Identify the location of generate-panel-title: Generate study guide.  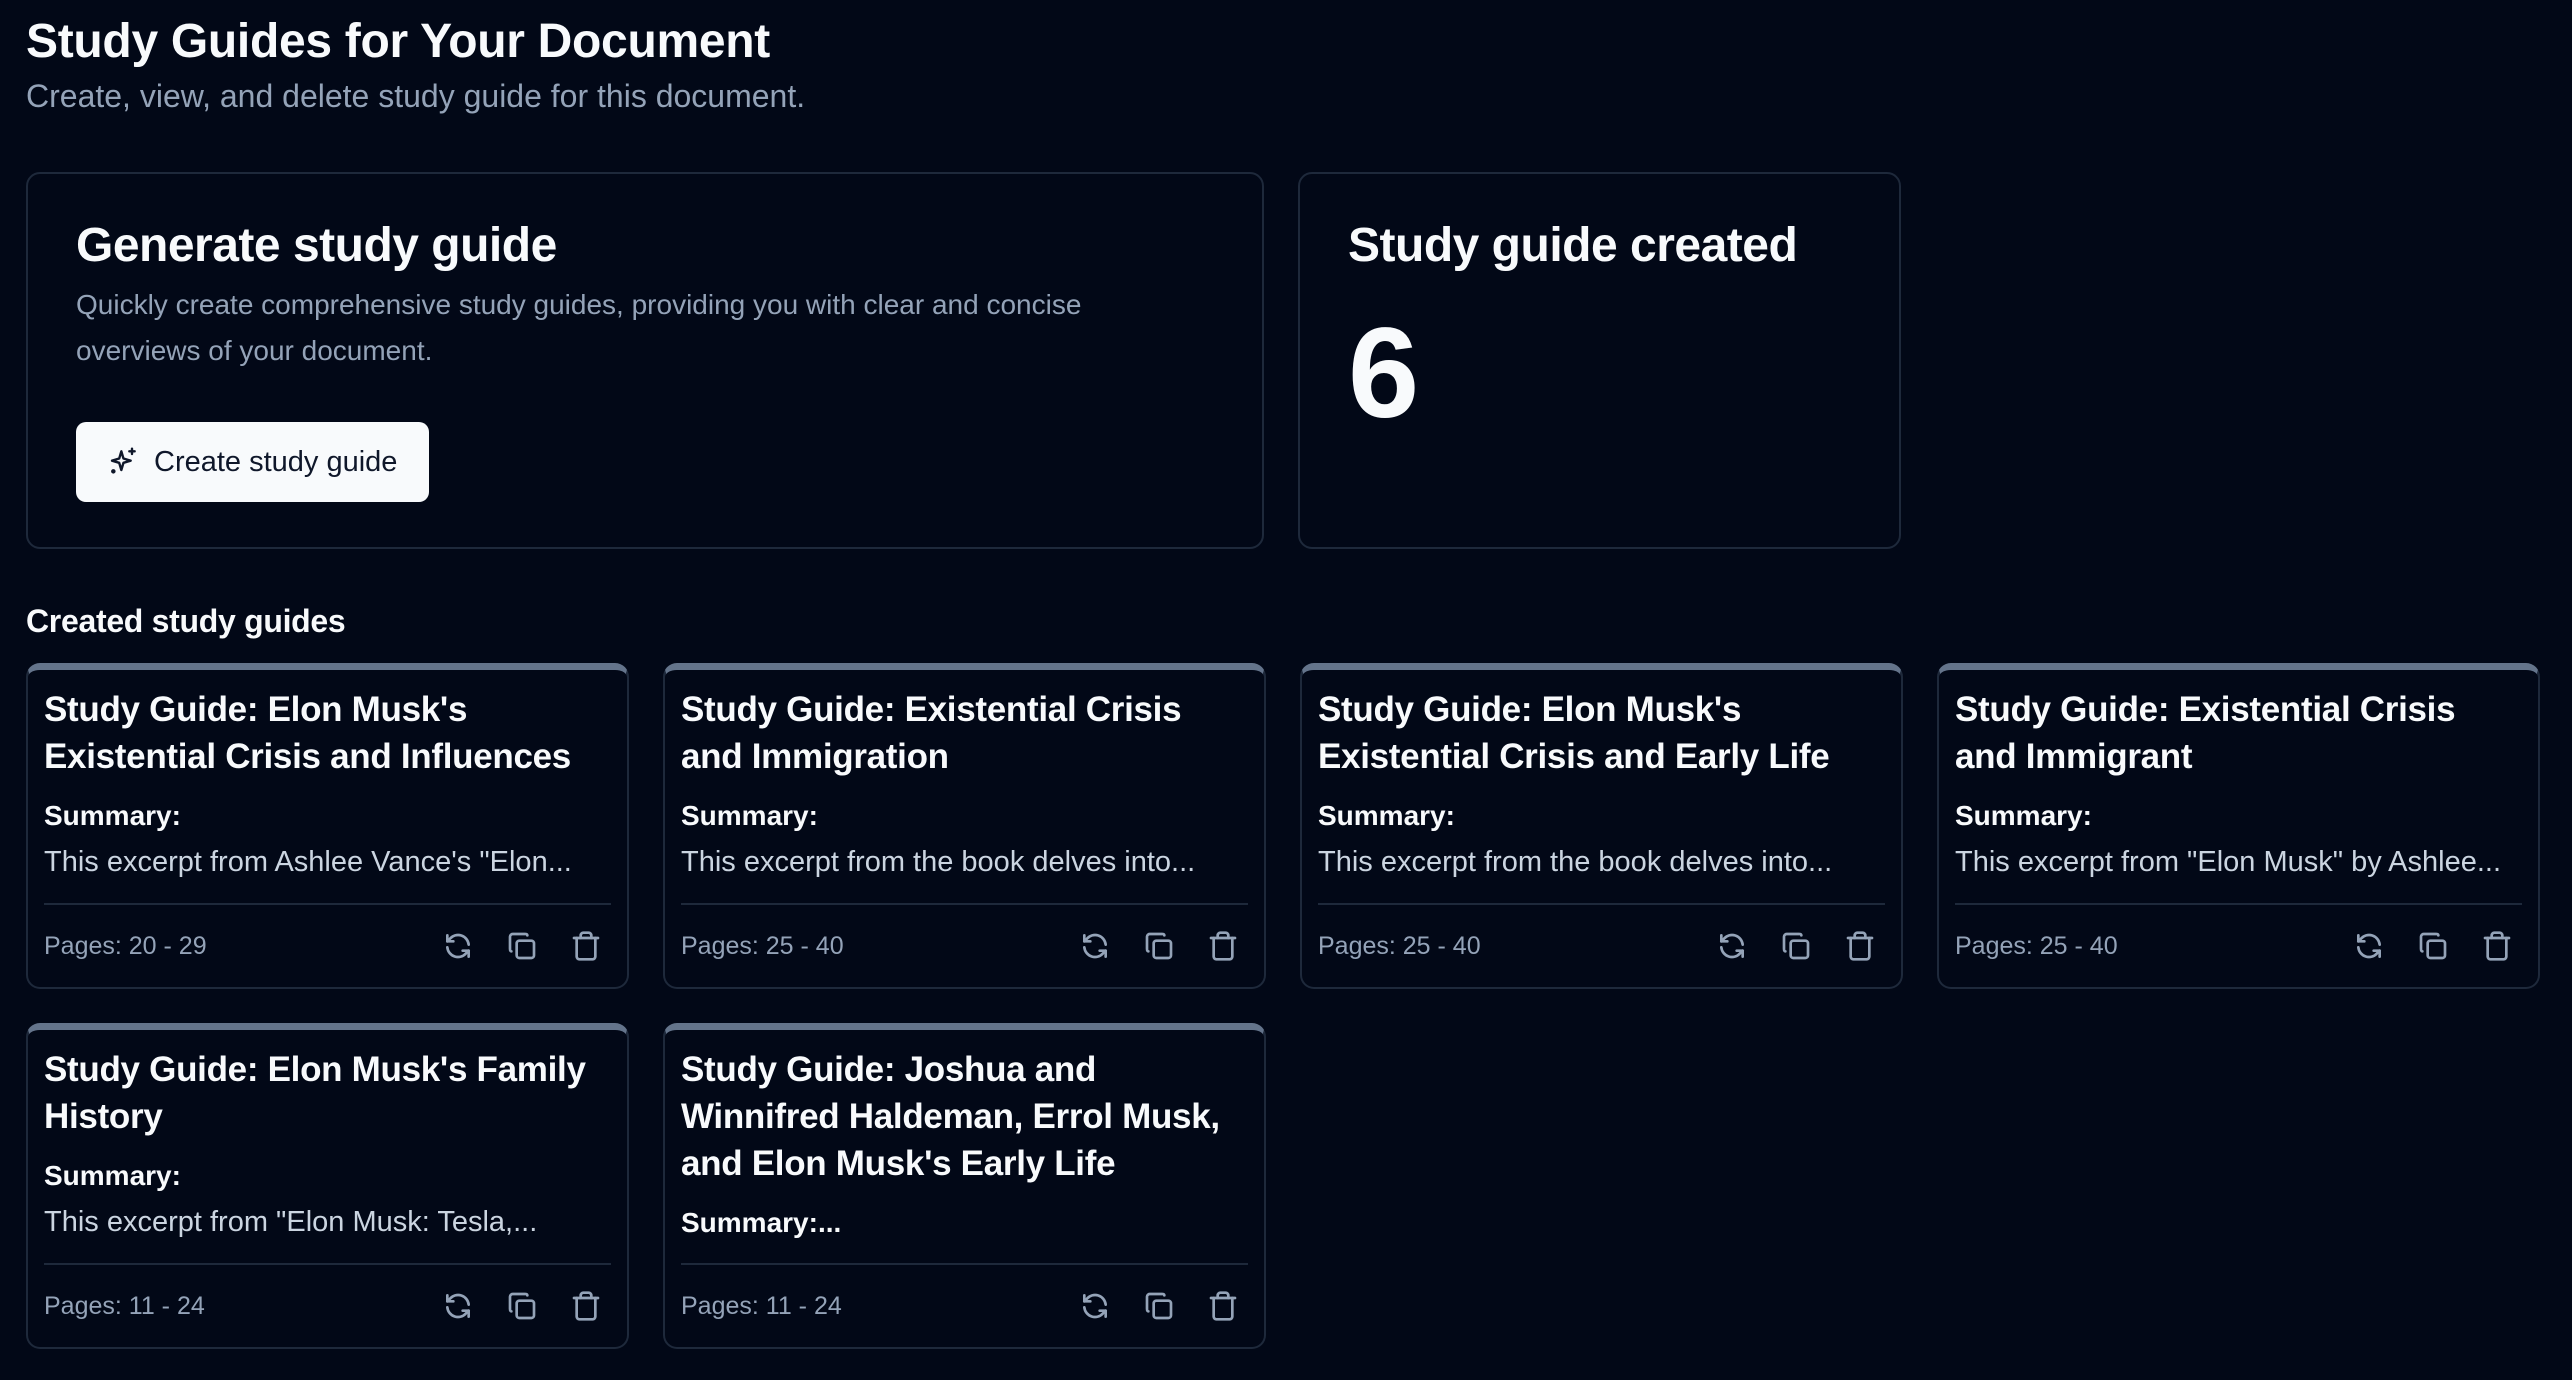
(316, 245).